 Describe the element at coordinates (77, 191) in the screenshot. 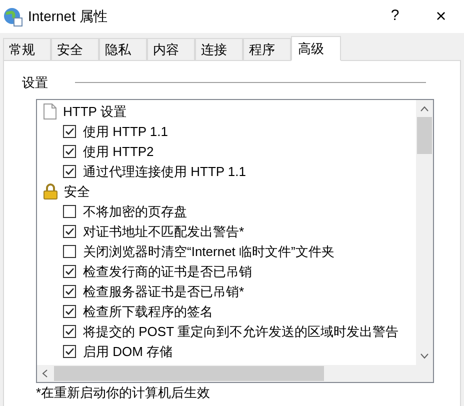

I see `category-label: 安全` at that location.